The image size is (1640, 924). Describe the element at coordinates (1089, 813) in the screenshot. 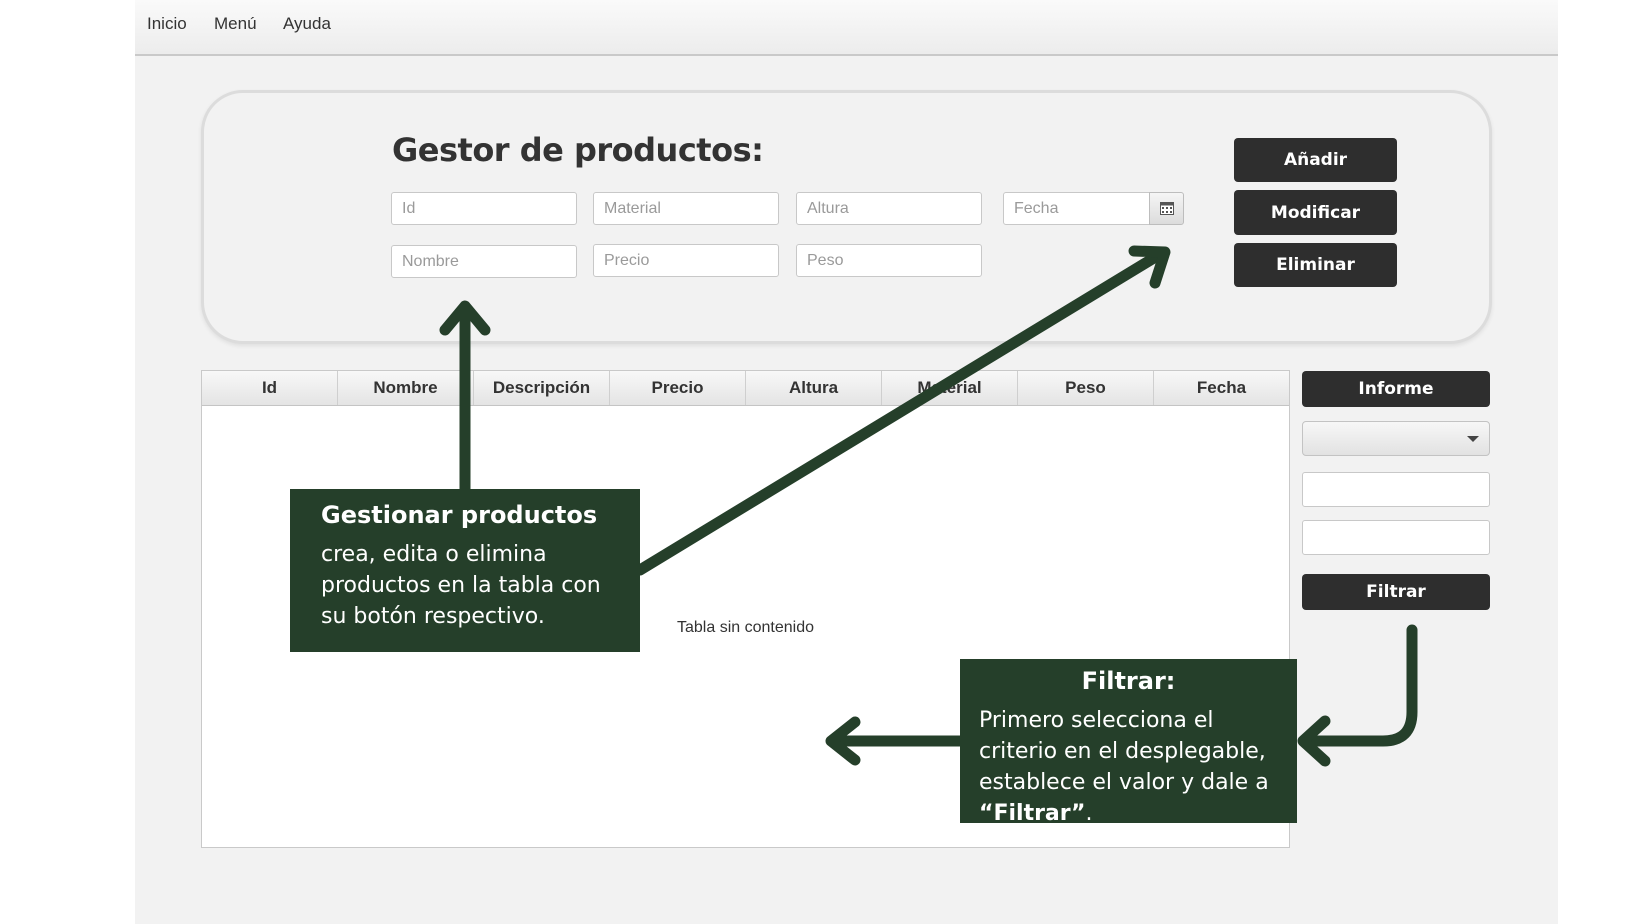

I see `filter-callout-text-end: .` at that location.